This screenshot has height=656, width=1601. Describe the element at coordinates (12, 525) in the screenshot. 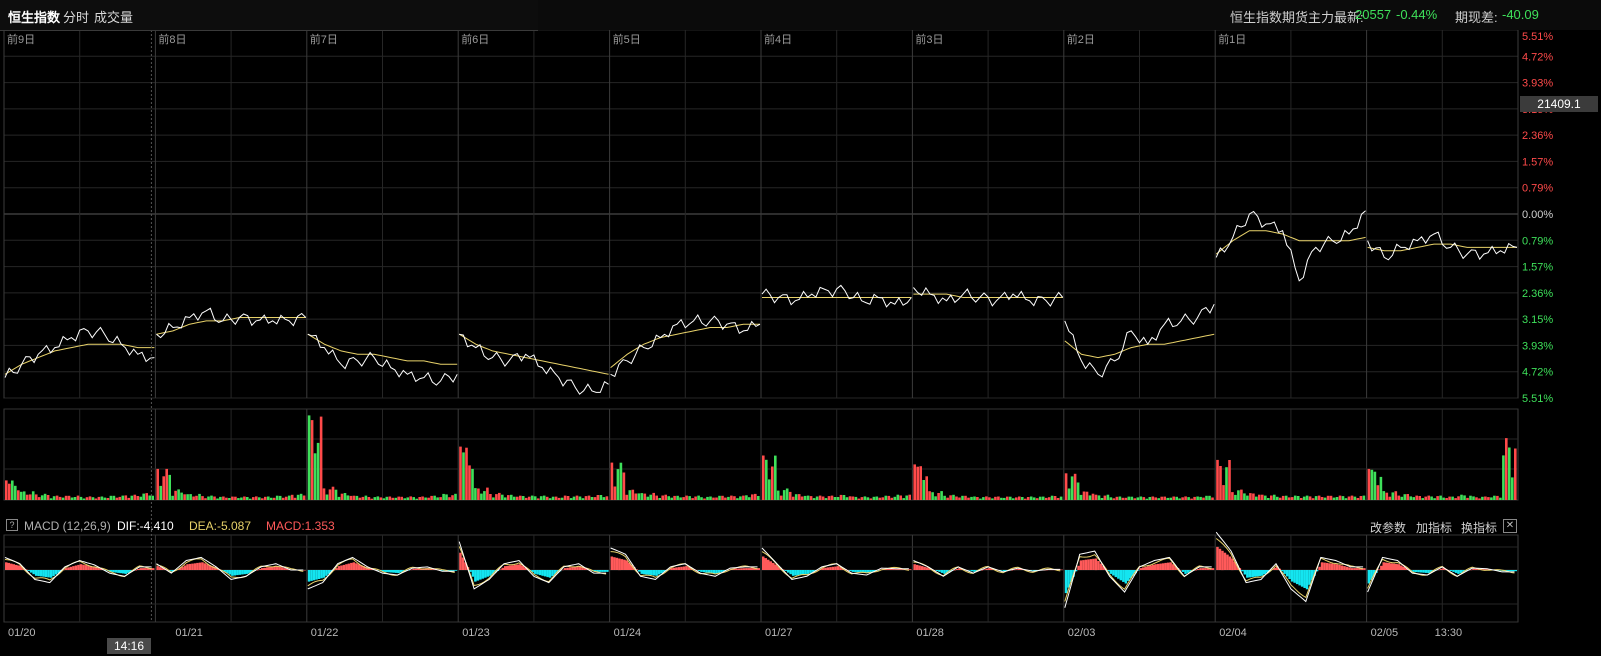

I see `collapse-icon: ?` at that location.